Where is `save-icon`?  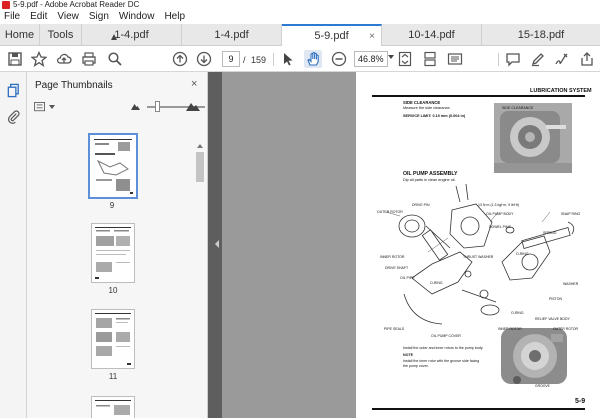 save-icon is located at coordinates (15, 59).